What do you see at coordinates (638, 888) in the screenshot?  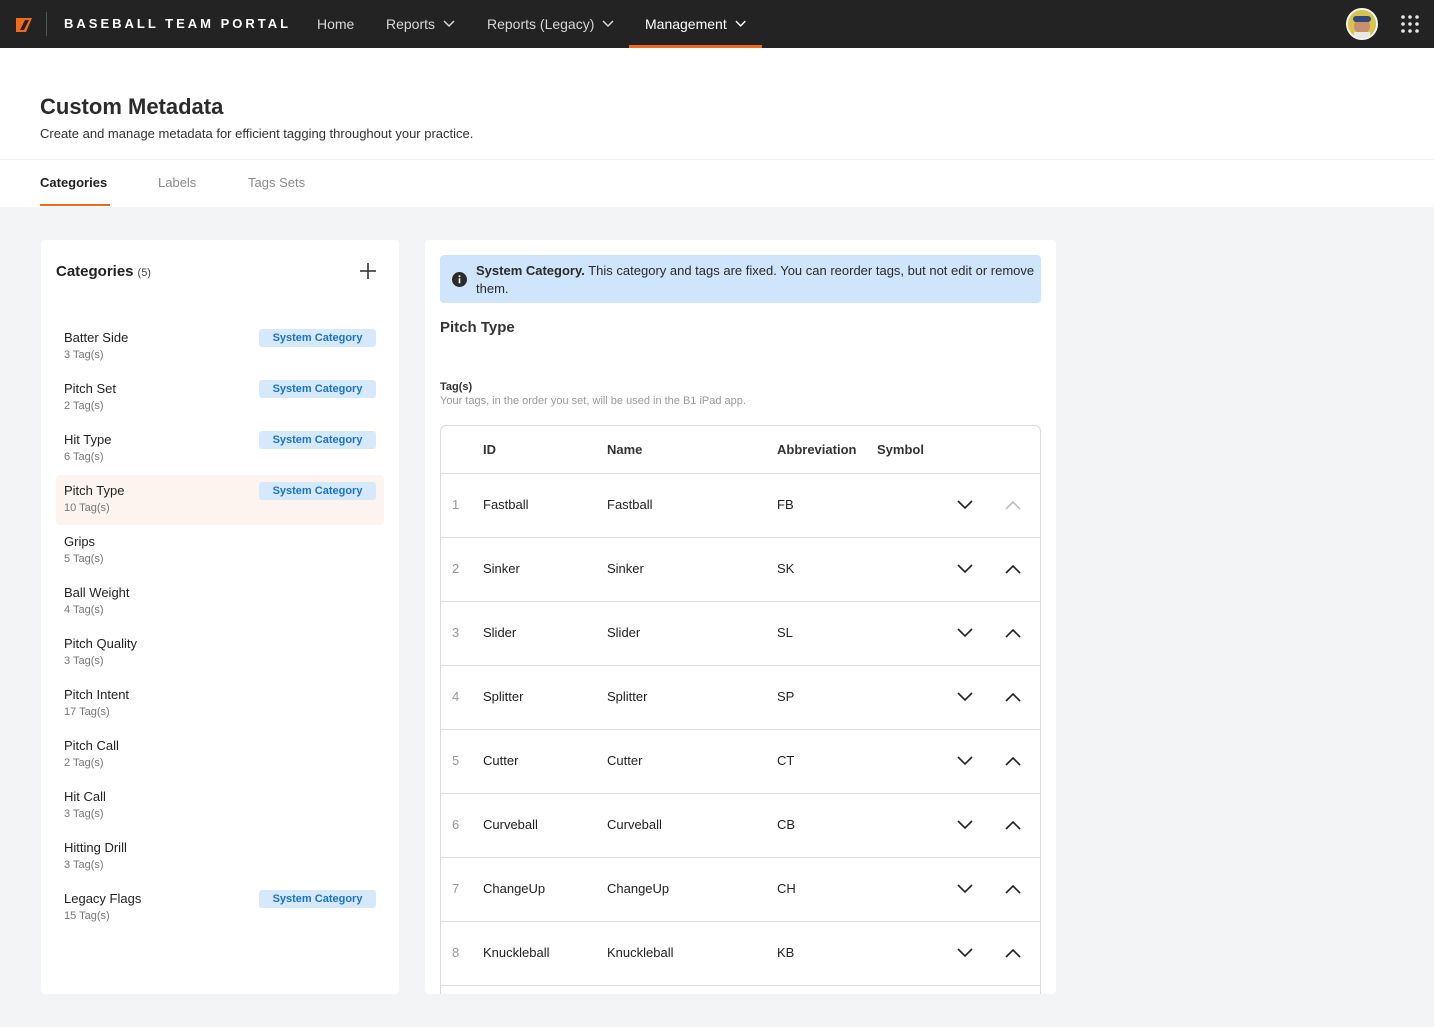 I see `tag-name: ChangeUp` at bounding box center [638, 888].